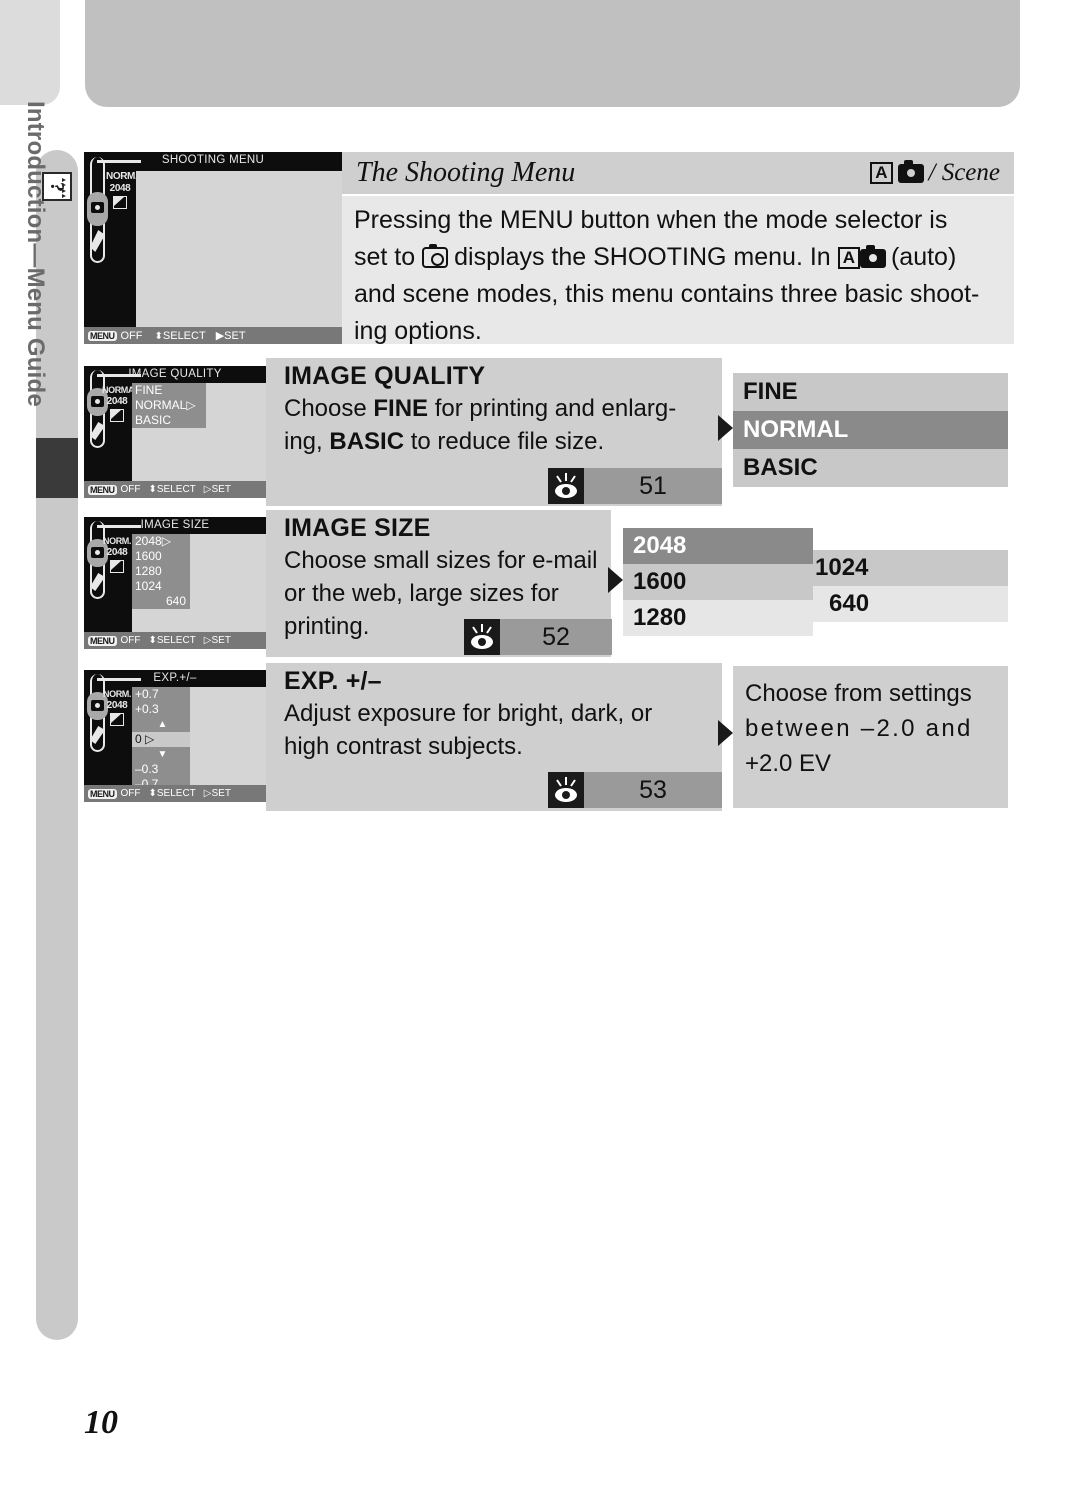 The image size is (1080, 1486). I want to click on lcd-status-column: NORMAL 2048, so click(121, 403).